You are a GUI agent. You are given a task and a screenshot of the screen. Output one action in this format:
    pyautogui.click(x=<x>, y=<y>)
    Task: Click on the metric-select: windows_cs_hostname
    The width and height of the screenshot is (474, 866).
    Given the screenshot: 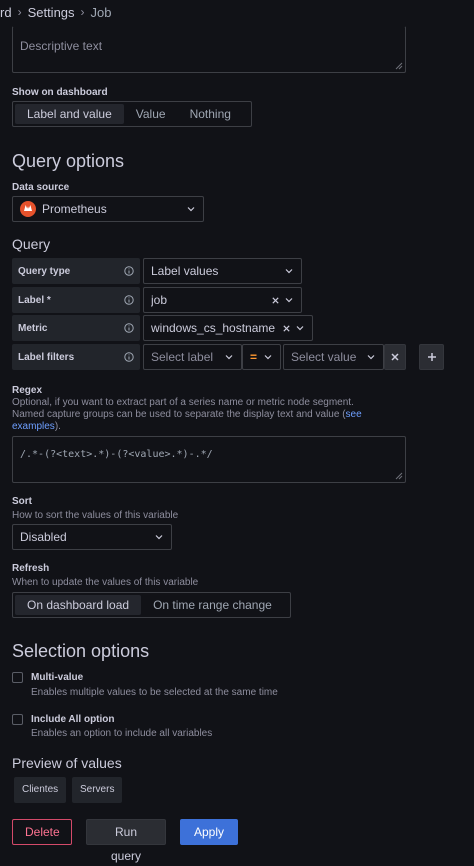 What is the action you would take?
    pyautogui.click(x=228, y=328)
    